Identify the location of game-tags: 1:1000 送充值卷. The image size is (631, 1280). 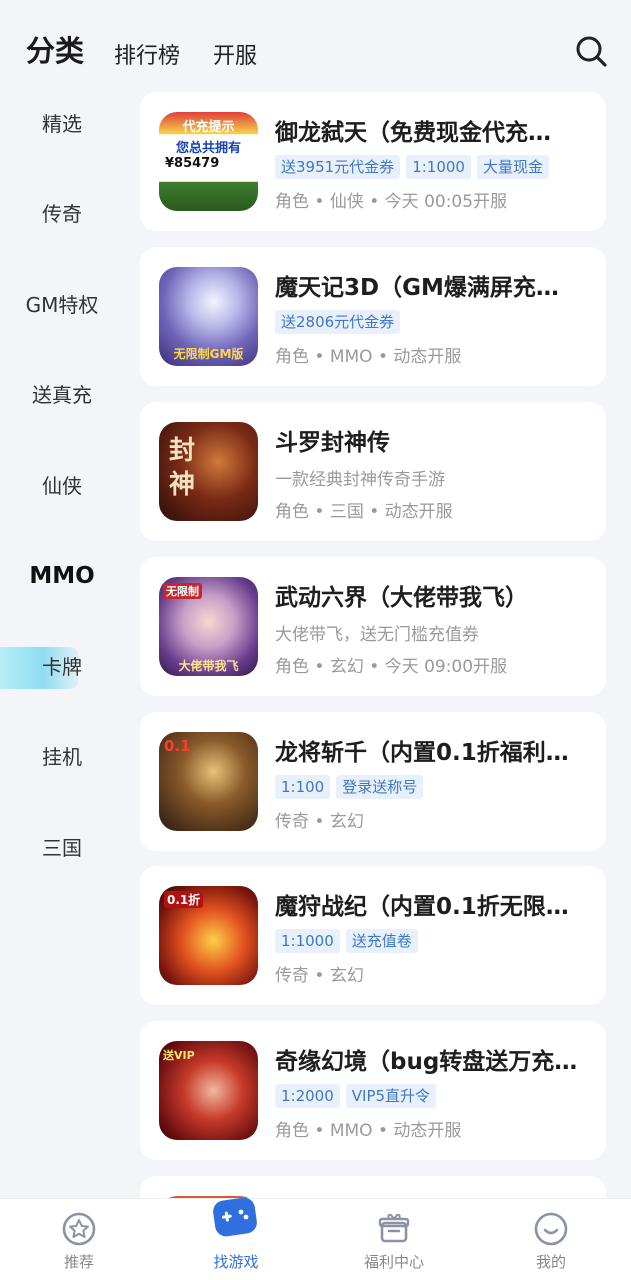
(346, 941).